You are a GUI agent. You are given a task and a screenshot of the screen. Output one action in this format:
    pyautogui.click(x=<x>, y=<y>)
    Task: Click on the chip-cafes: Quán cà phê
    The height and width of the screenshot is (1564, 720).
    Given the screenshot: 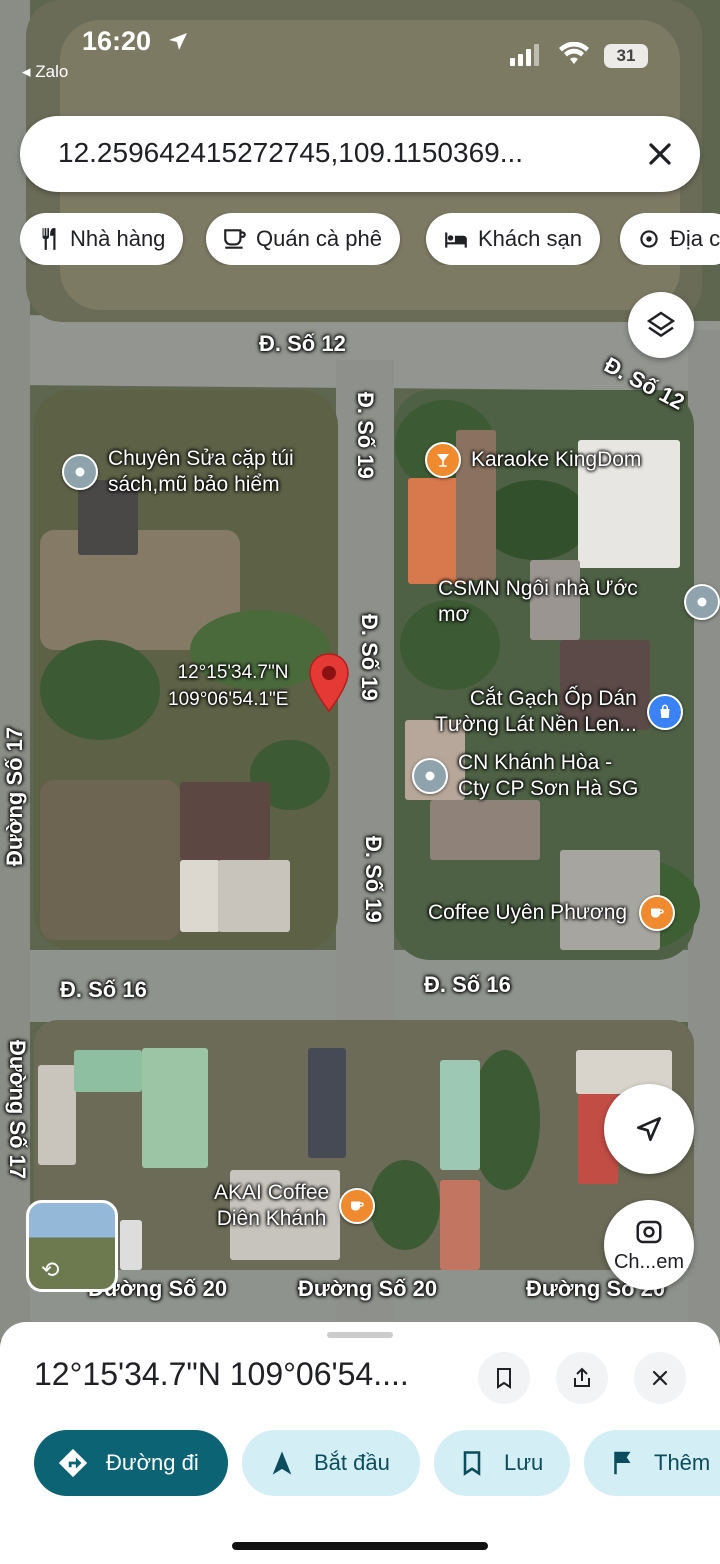 What is the action you would take?
    pyautogui.click(x=303, y=239)
    